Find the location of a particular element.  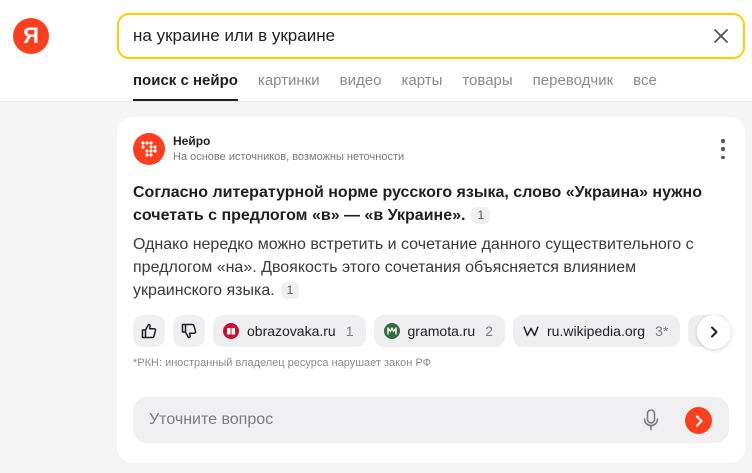

wikipedia-icon is located at coordinates (531, 331).